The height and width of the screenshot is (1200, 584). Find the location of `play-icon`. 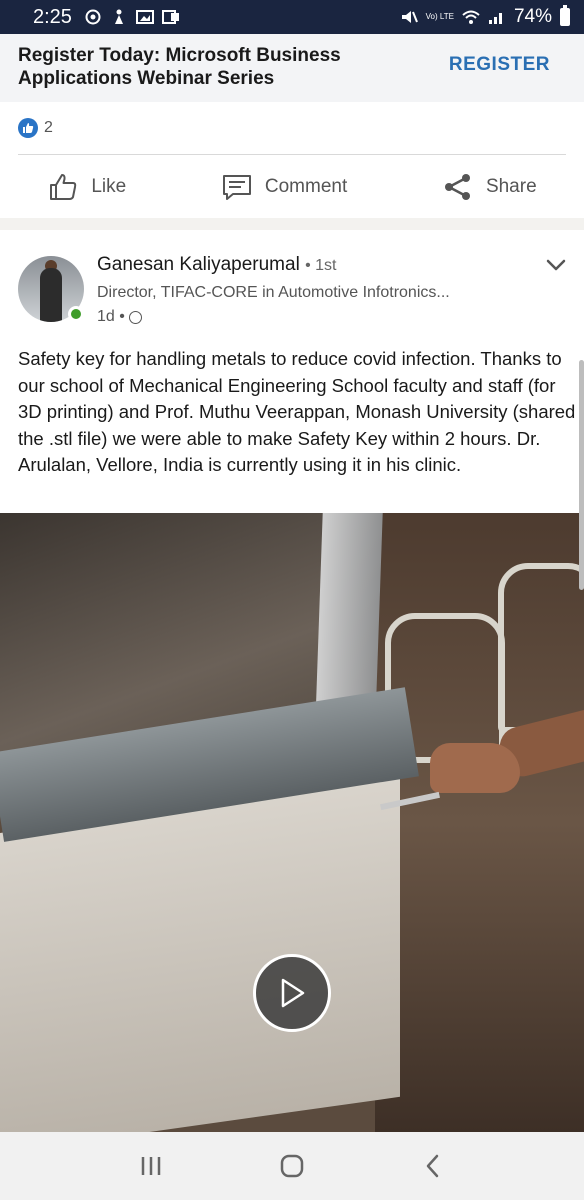

play-icon is located at coordinates (293, 993).